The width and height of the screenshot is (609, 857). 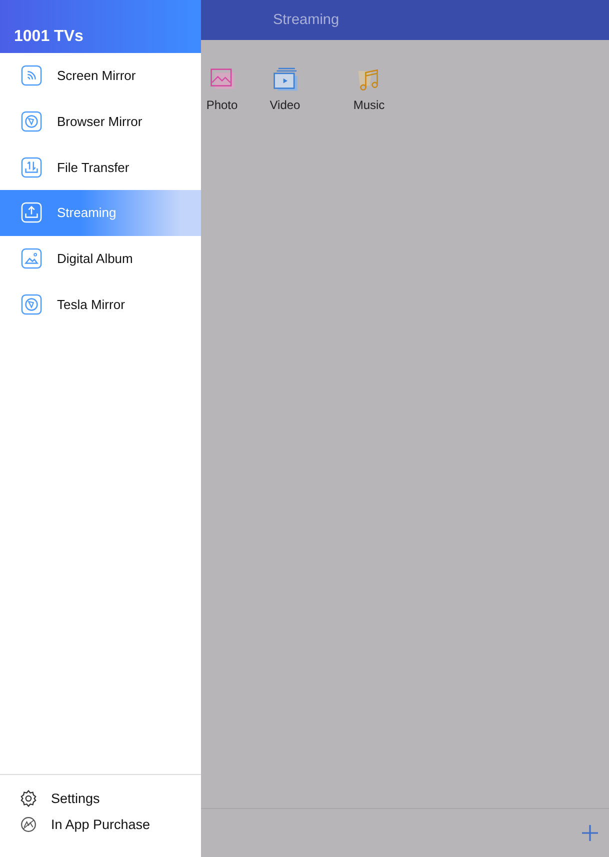 I want to click on add-icon, so click(x=590, y=833).